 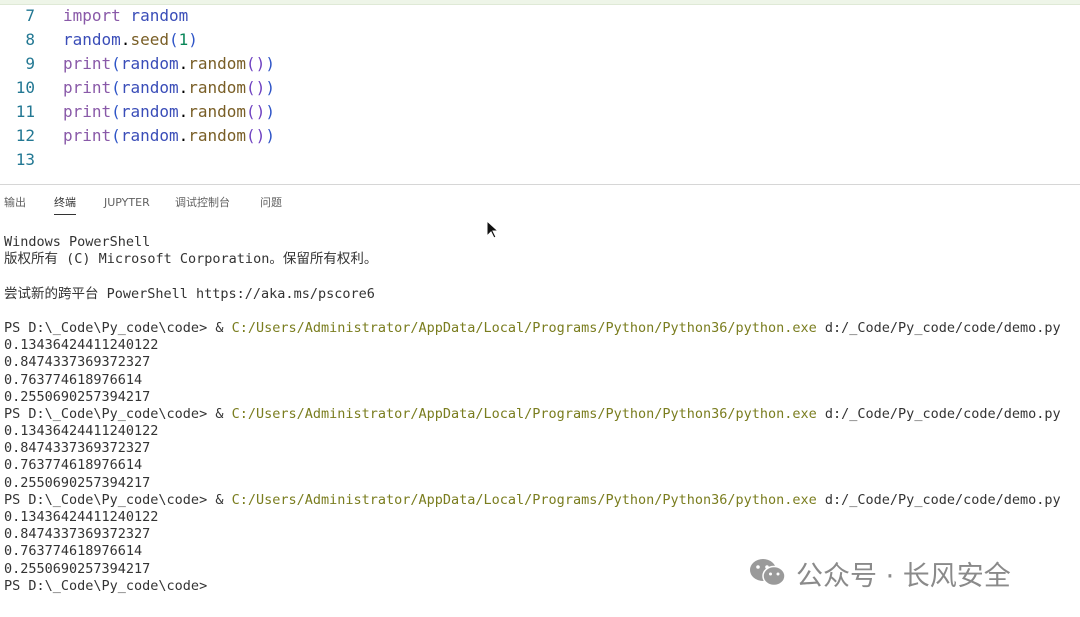 What do you see at coordinates (92, 15) in the screenshot?
I see `code-token: import` at bounding box center [92, 15].